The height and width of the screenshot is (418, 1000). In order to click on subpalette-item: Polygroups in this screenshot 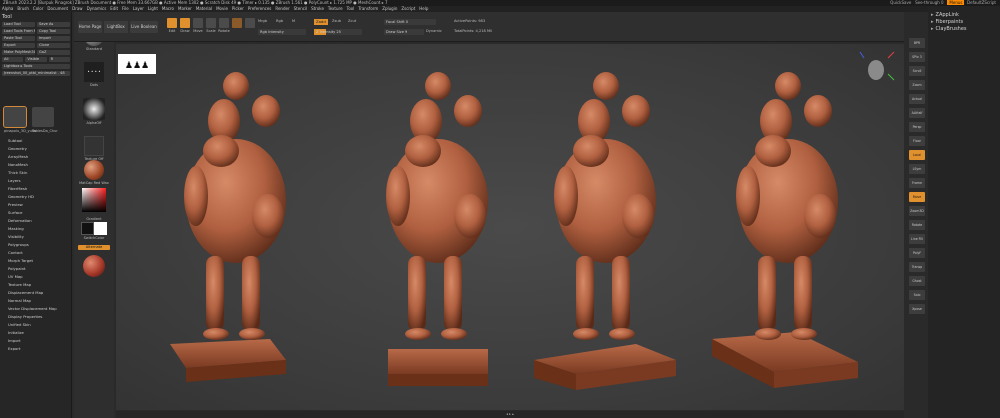, I will do `click(32, 245)`.